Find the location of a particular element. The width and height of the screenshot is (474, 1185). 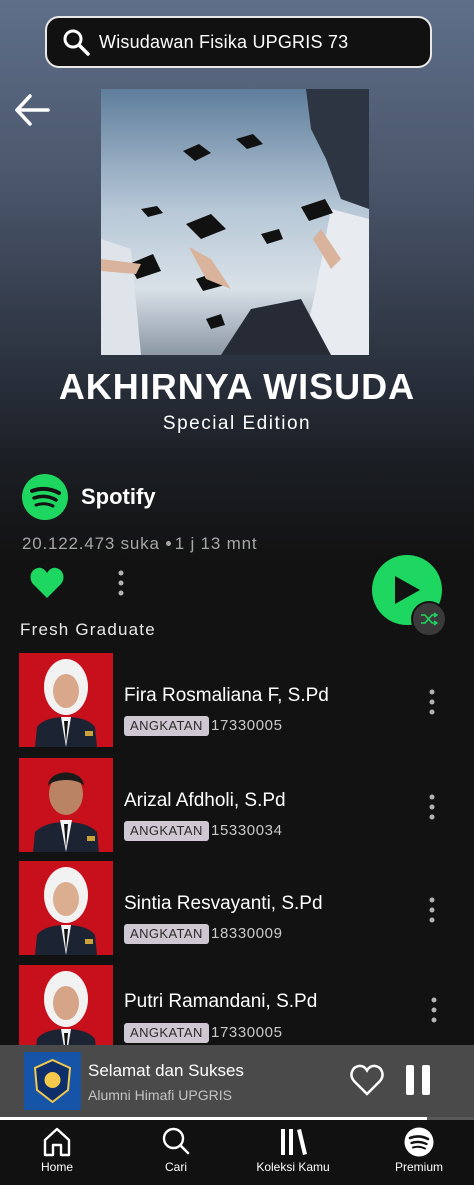

nav-item-home: Home is located at coordinates (57, 1152).